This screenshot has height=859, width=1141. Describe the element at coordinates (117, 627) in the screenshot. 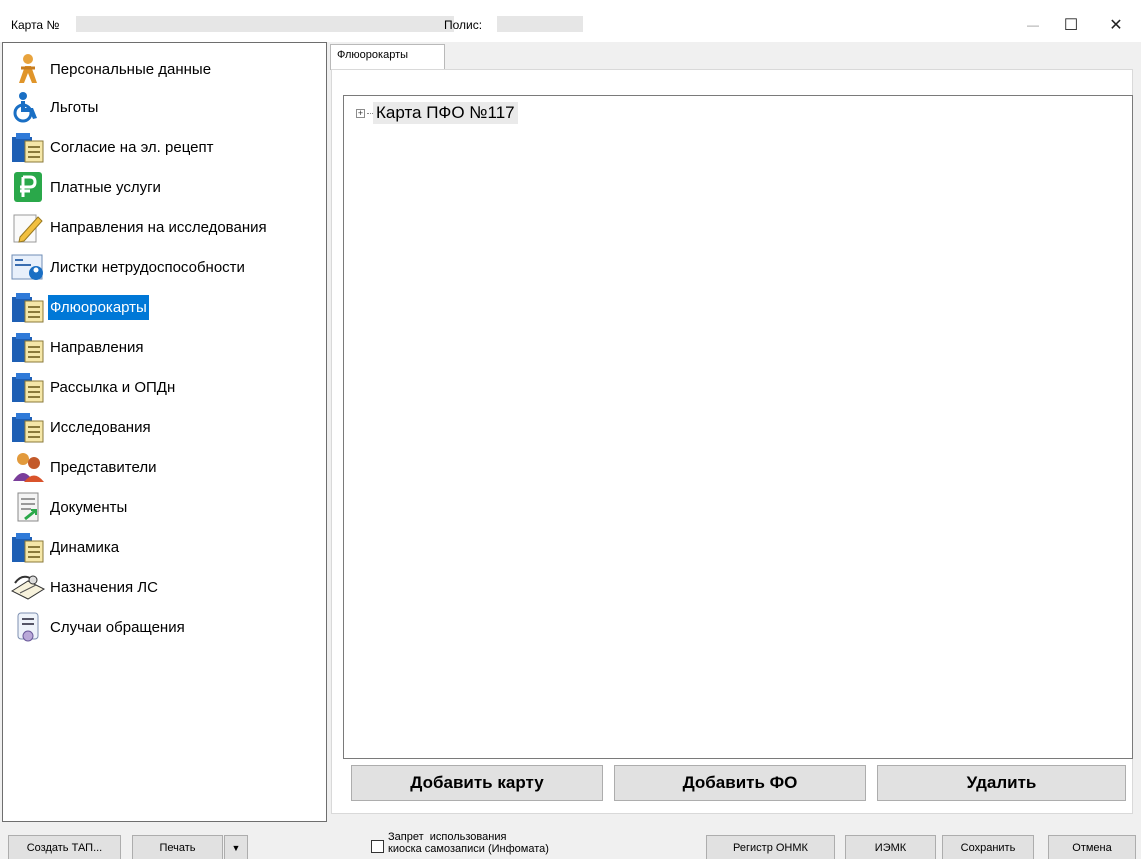

I see `sidebar-item-label: Случаи обращения` at that location.